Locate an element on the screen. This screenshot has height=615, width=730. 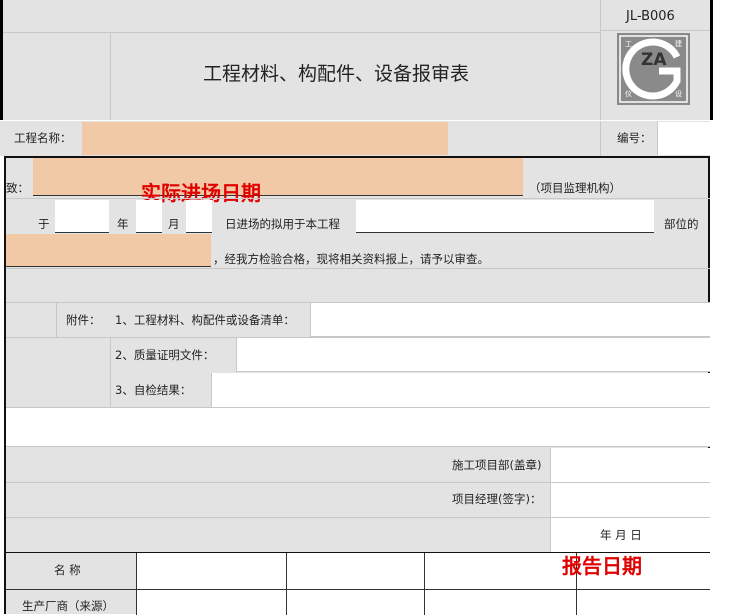
company-logo: ZA 工 建 仪 设 is located at coordinates (653, 69).